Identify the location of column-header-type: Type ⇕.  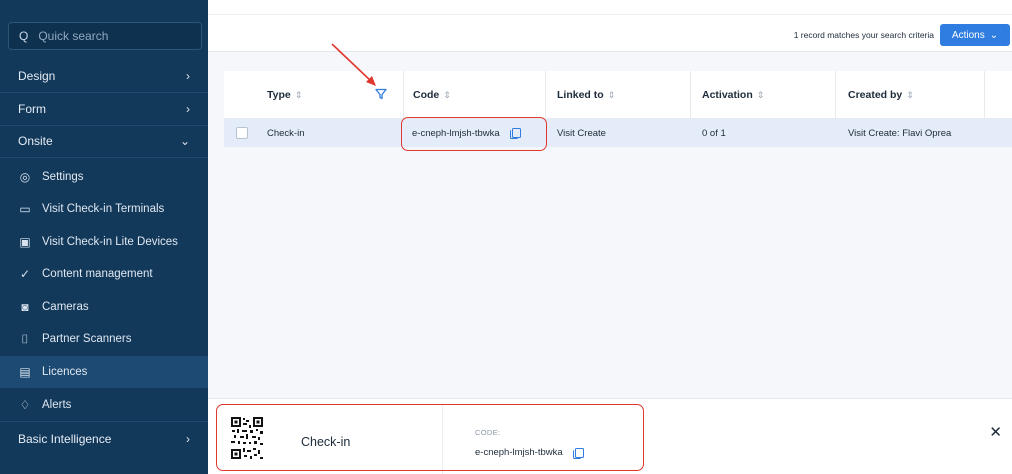
(284, 95).